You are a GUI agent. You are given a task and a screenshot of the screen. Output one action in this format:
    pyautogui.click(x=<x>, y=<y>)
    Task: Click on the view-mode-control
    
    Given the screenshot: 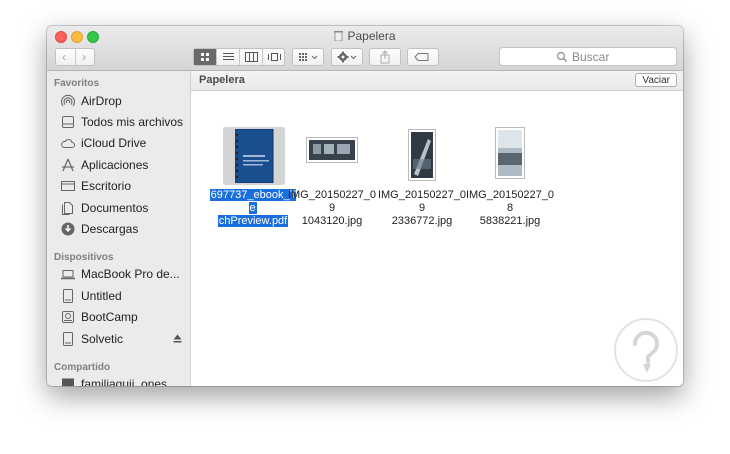 What is the action you would take?
    pyautogui.click(x=239, y=57)
    